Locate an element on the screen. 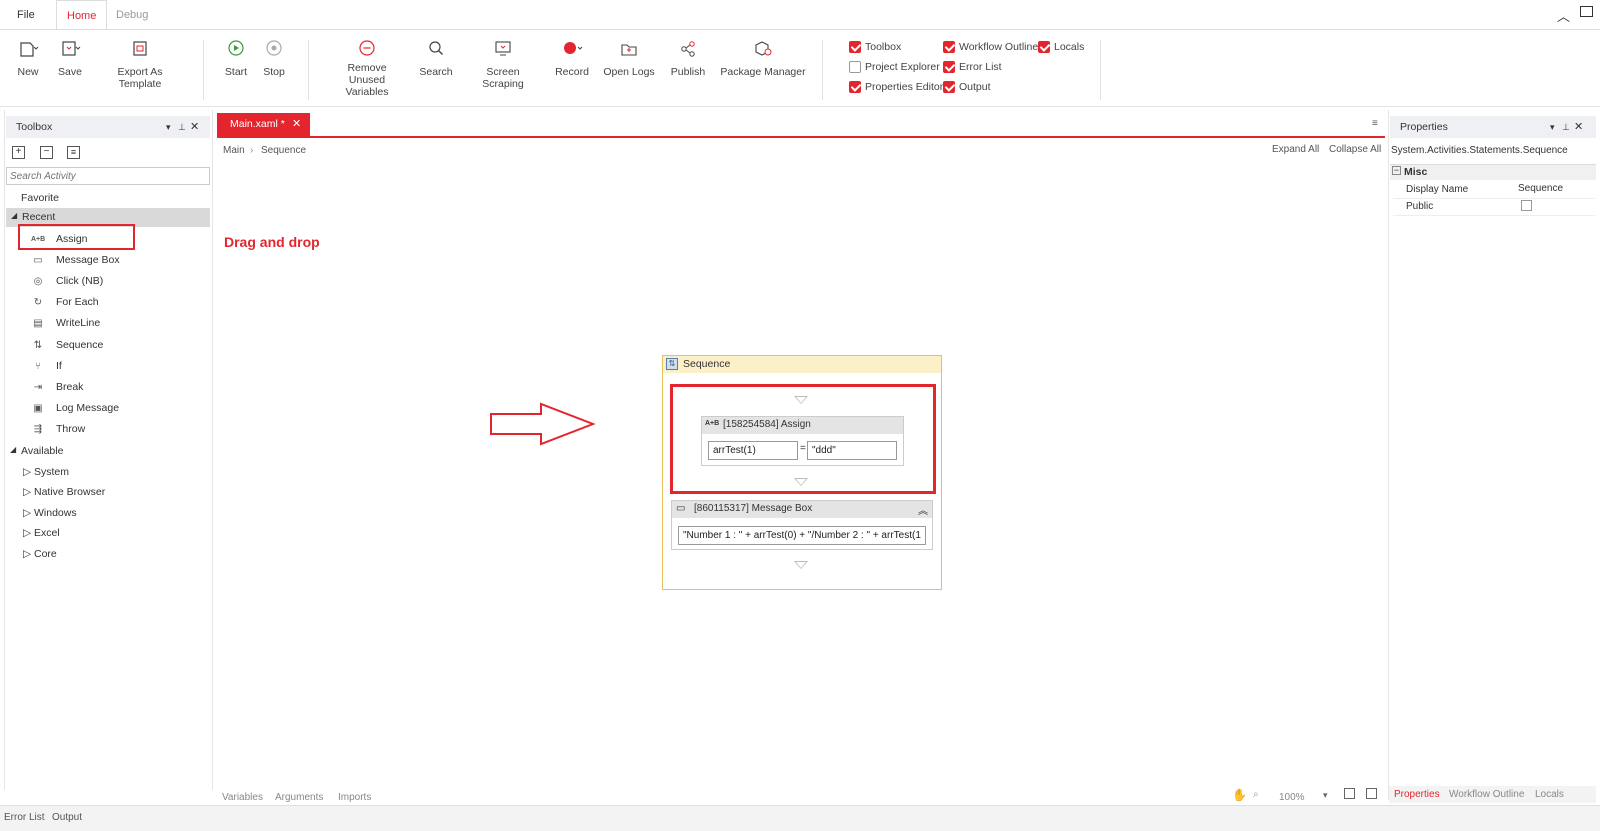 Image resolution: width=1600 pixels, height=831 pixels. properties-tabstrip: Properties Workflow Outline Locals is located at coordinates (1492, 794).